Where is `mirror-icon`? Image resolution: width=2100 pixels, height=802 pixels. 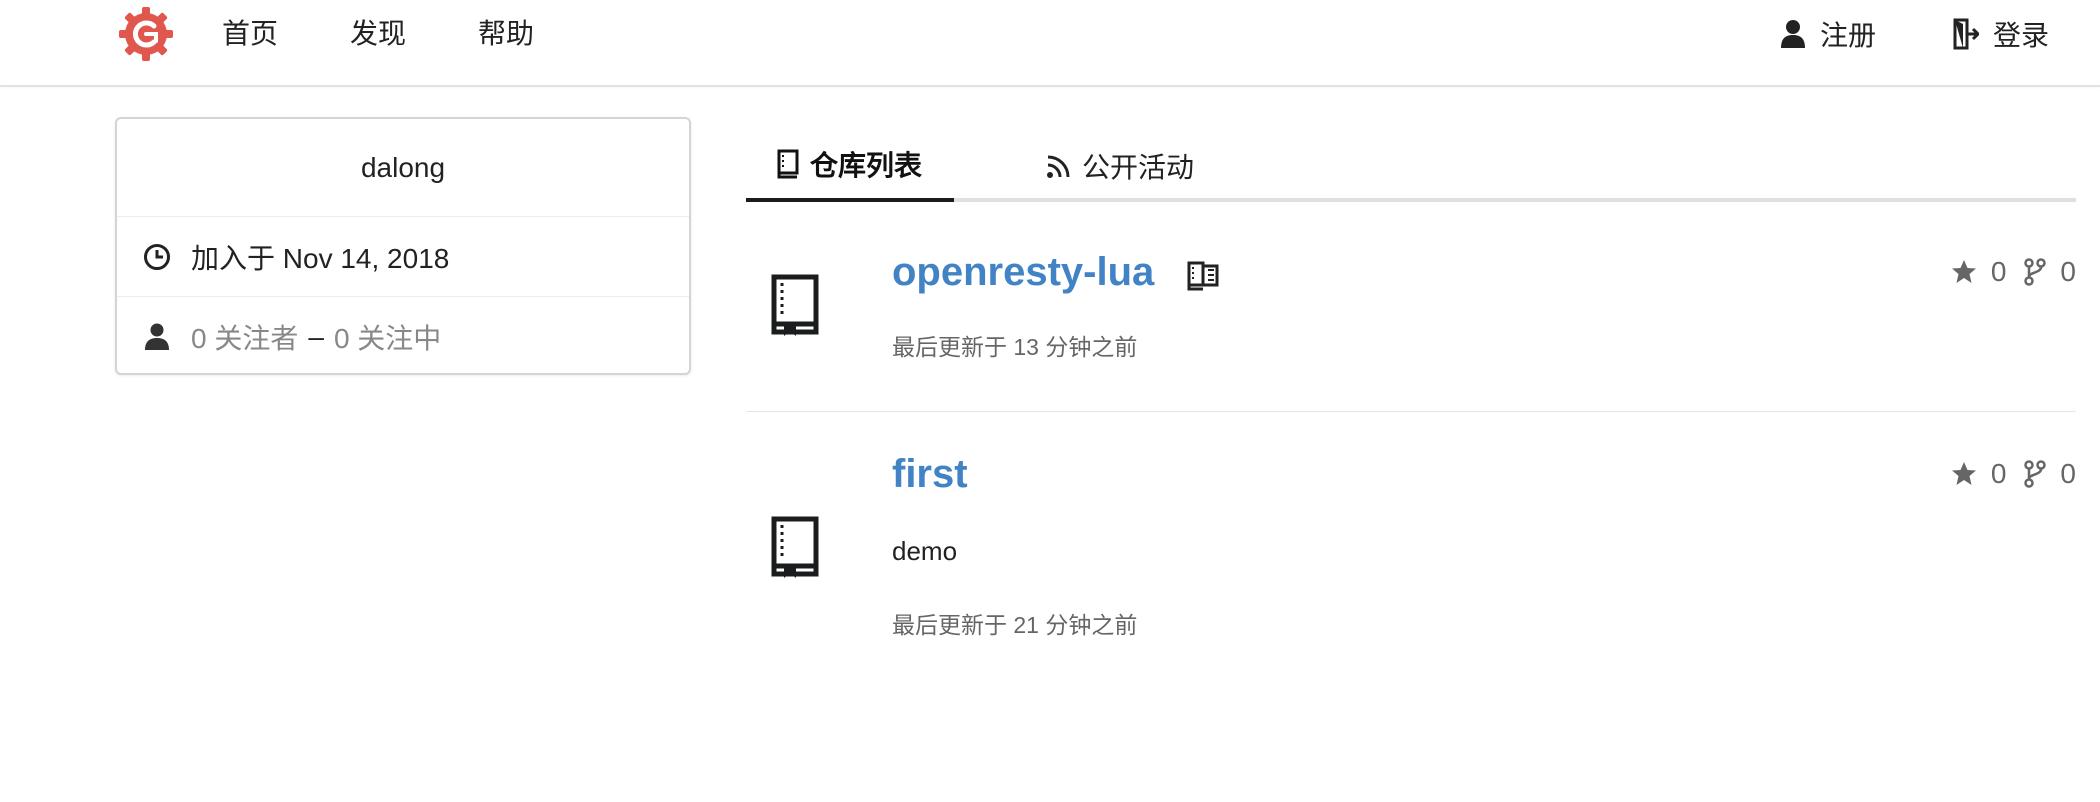
mirror-icon is located at coordinates (1203, 276).